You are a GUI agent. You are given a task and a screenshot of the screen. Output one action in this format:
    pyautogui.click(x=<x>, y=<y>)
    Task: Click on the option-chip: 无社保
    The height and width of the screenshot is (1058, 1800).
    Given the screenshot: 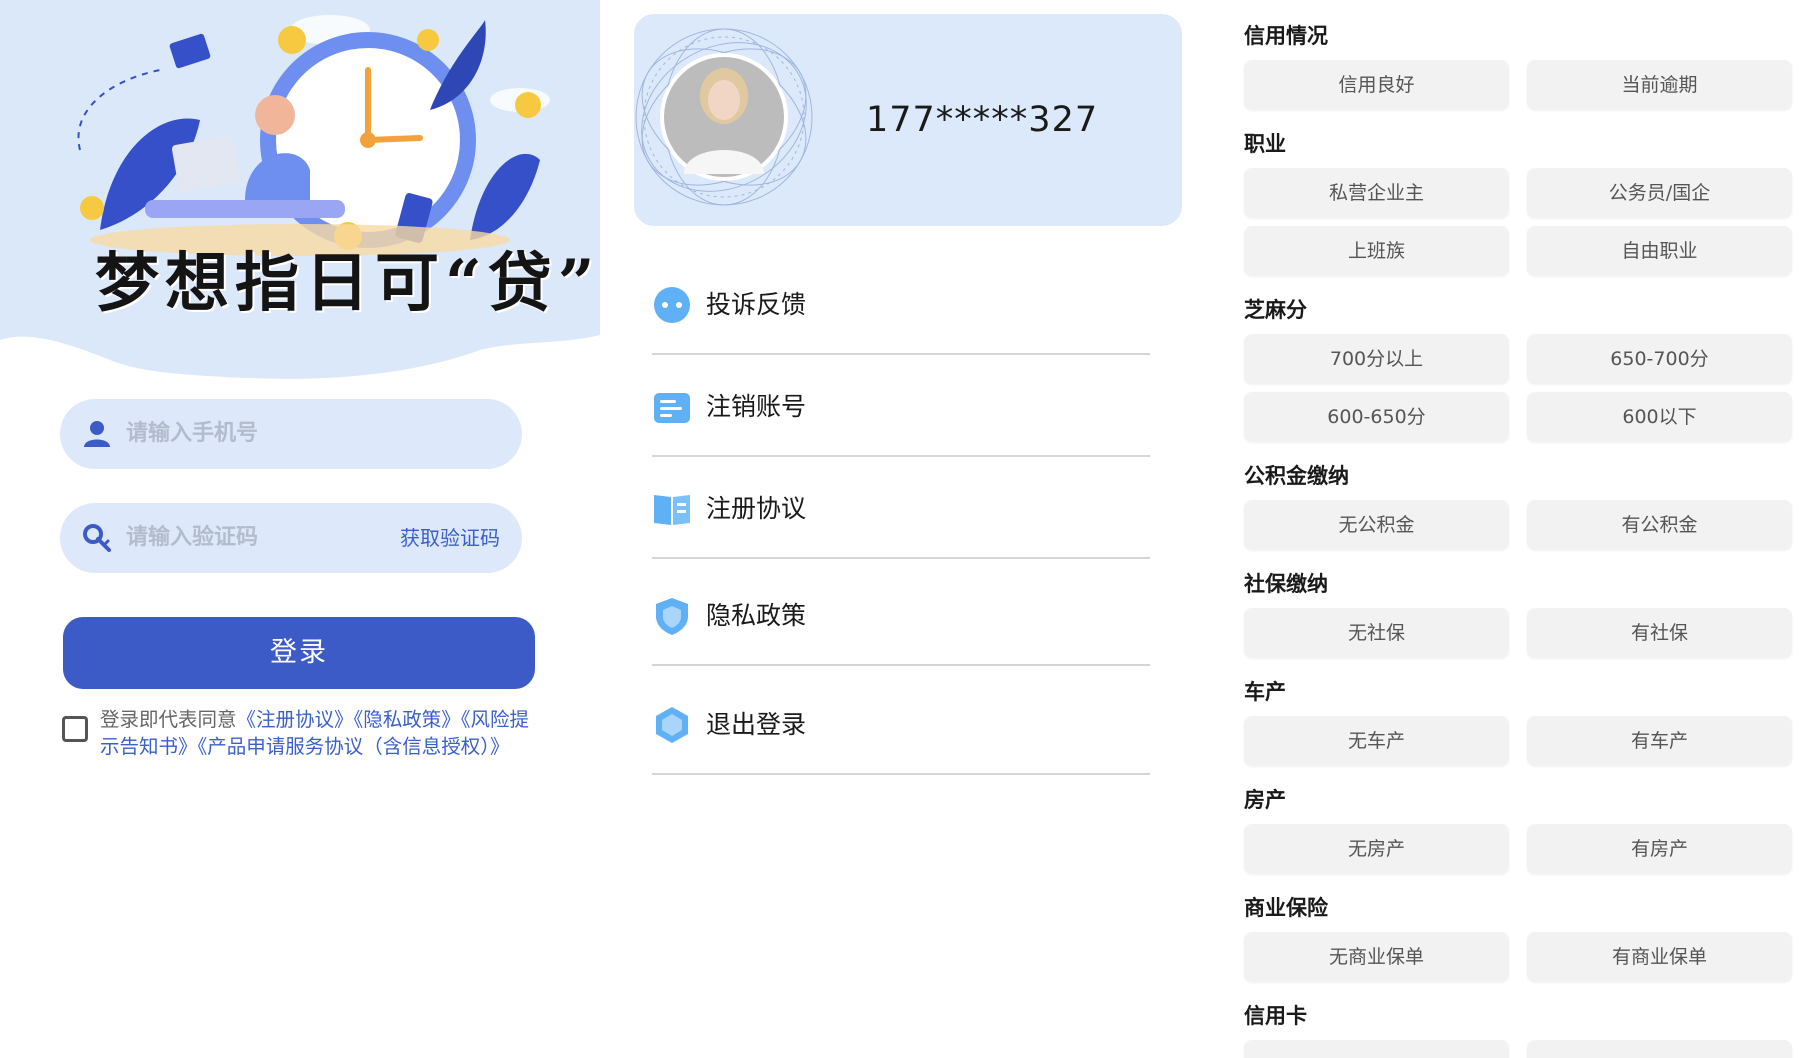 What is the action you would take?
    pyautogui.click(x=1376, y=633)
    